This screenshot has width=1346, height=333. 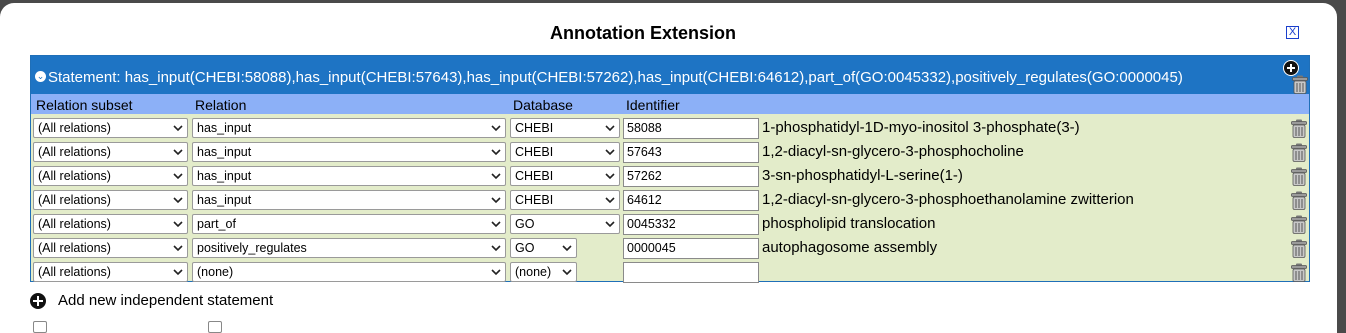 What do you see at coordinates (165, 300) in the screenshot?
I see `add-statement-label: Add new independent statement` at bounding box center [165, 300].